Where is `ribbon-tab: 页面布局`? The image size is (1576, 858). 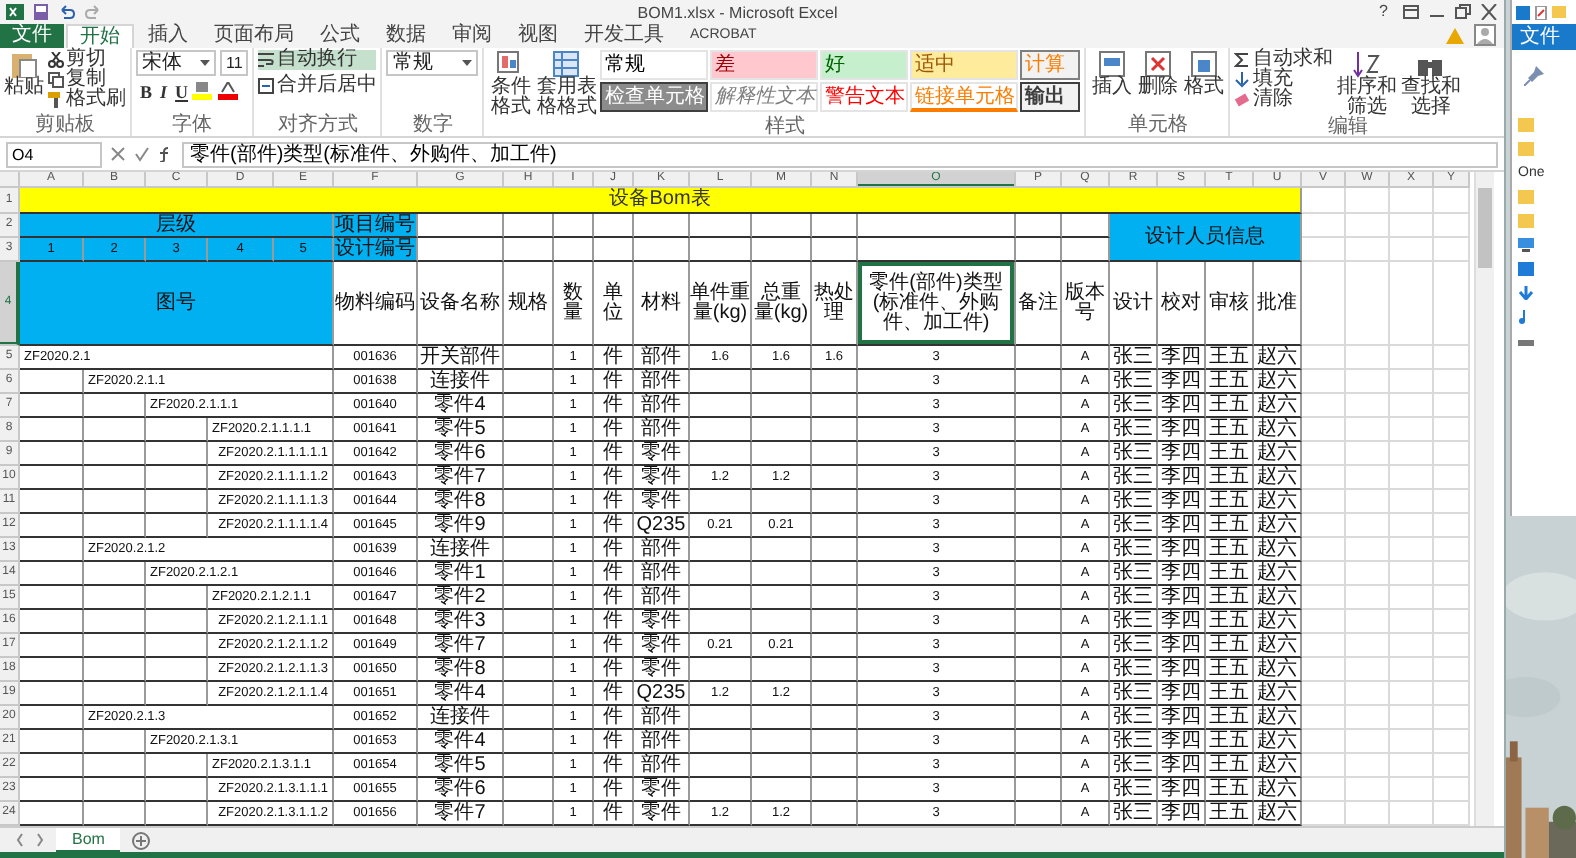 ribbon-tab: 页面布局 is located at coordinates (254, 36).